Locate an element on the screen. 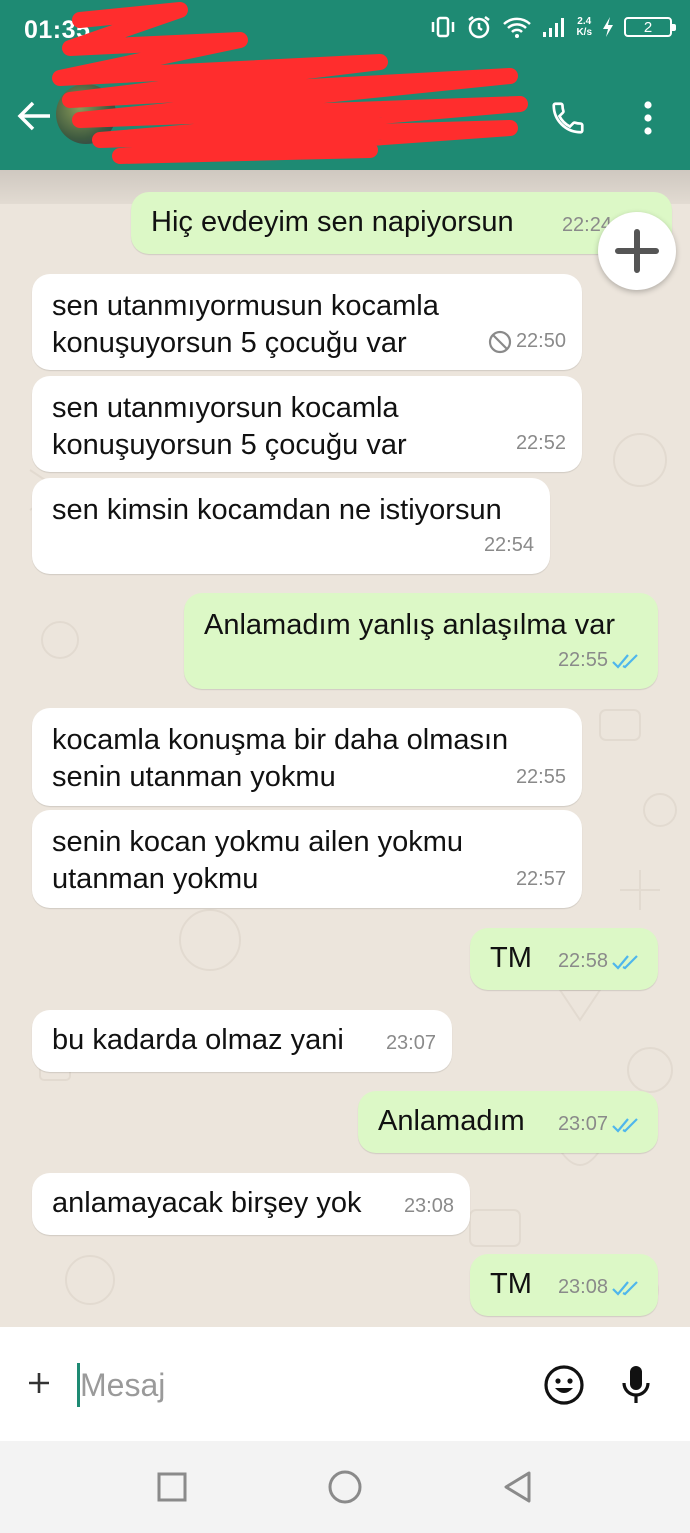 The width and height of the screenshot is (690, 1533). arrow-left-icon is located at coordinates (33, 116).